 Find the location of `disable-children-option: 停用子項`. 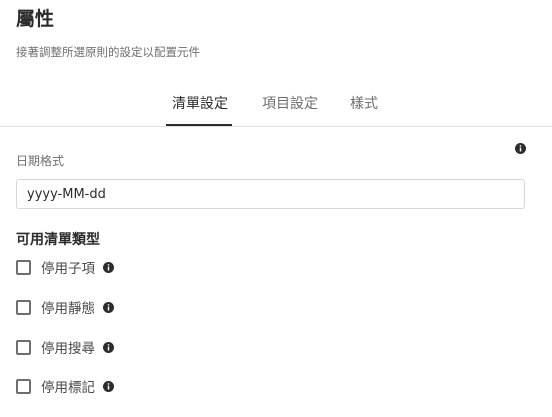

disable-children-option: 停用子項 is located at coordinates (65, 267).